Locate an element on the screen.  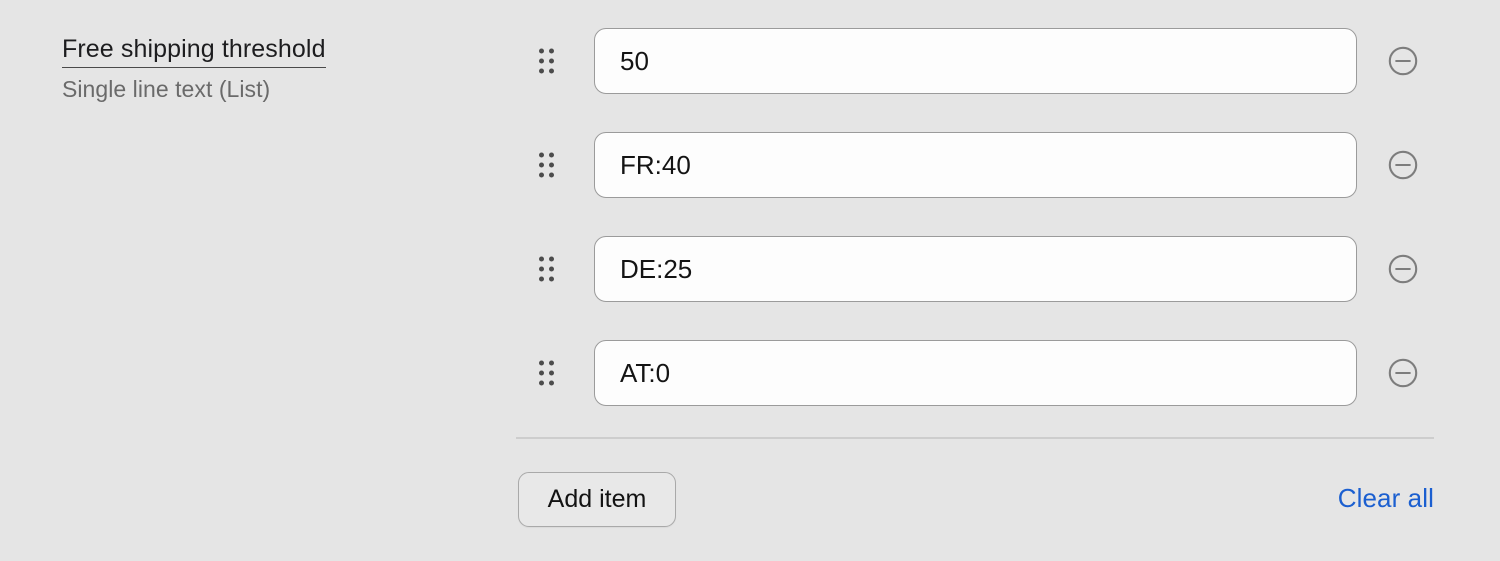
list-footer: Add item Clear all is located at coordinates (975, 500).